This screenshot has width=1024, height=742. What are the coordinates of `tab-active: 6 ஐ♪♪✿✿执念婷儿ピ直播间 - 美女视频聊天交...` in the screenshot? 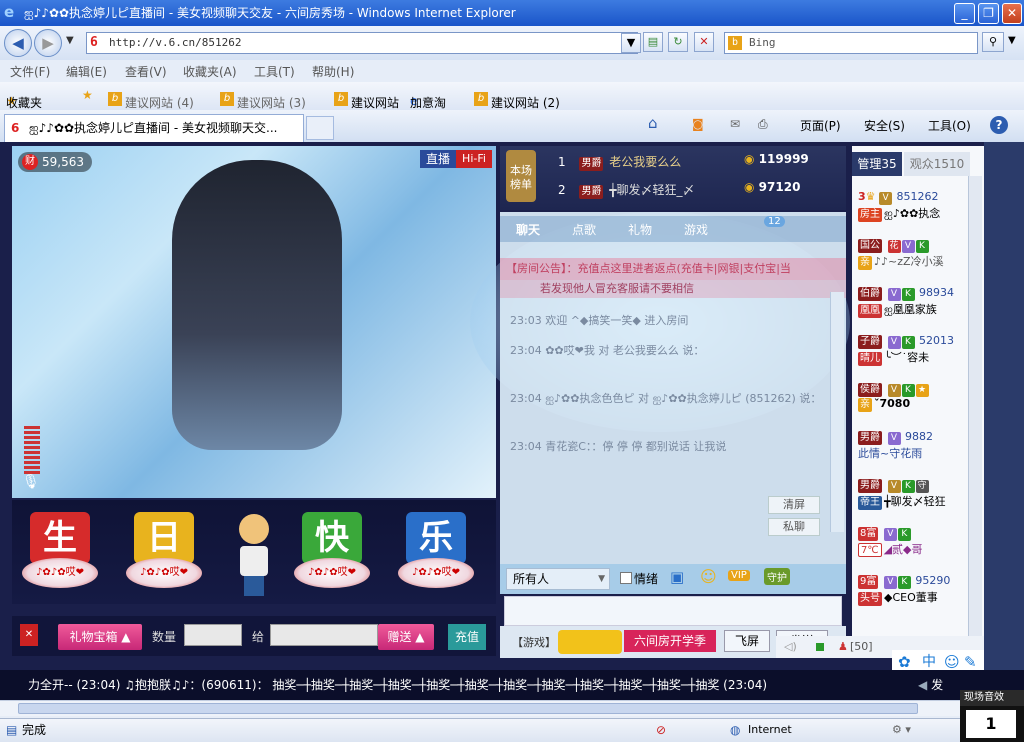 It's located at (154, 128).